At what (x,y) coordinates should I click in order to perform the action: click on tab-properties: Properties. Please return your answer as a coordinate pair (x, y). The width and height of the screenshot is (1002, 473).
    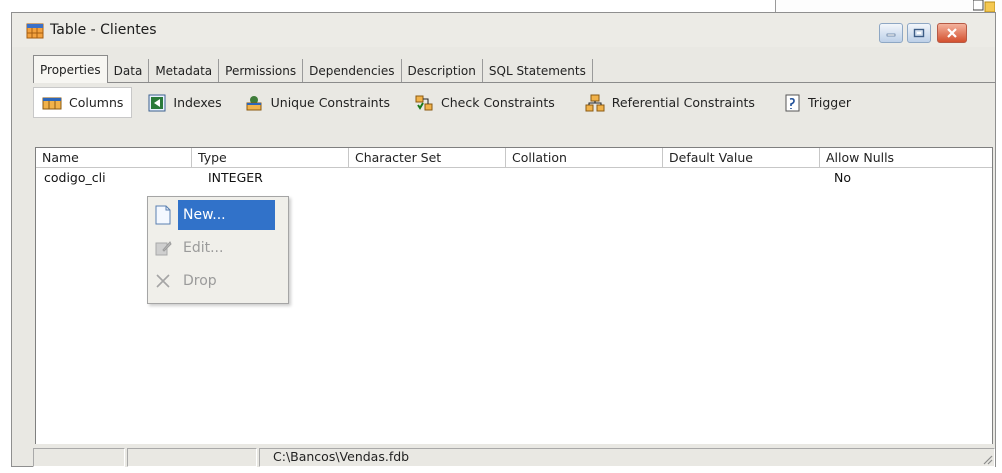
    Looking at the image, I should click on (70, 69).